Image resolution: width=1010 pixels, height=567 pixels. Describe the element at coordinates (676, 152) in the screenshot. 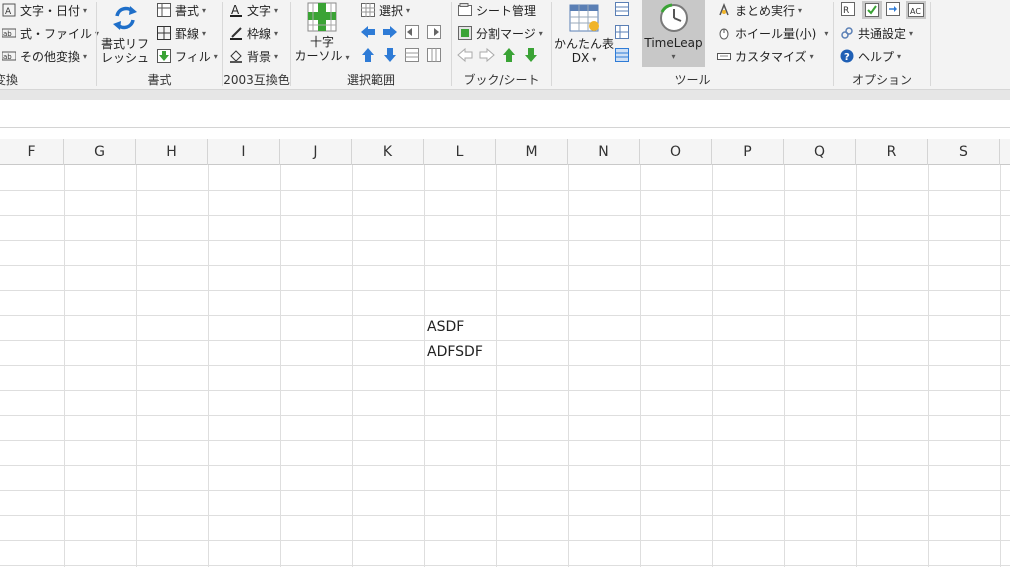

I see `column-header-o: O` at that location.